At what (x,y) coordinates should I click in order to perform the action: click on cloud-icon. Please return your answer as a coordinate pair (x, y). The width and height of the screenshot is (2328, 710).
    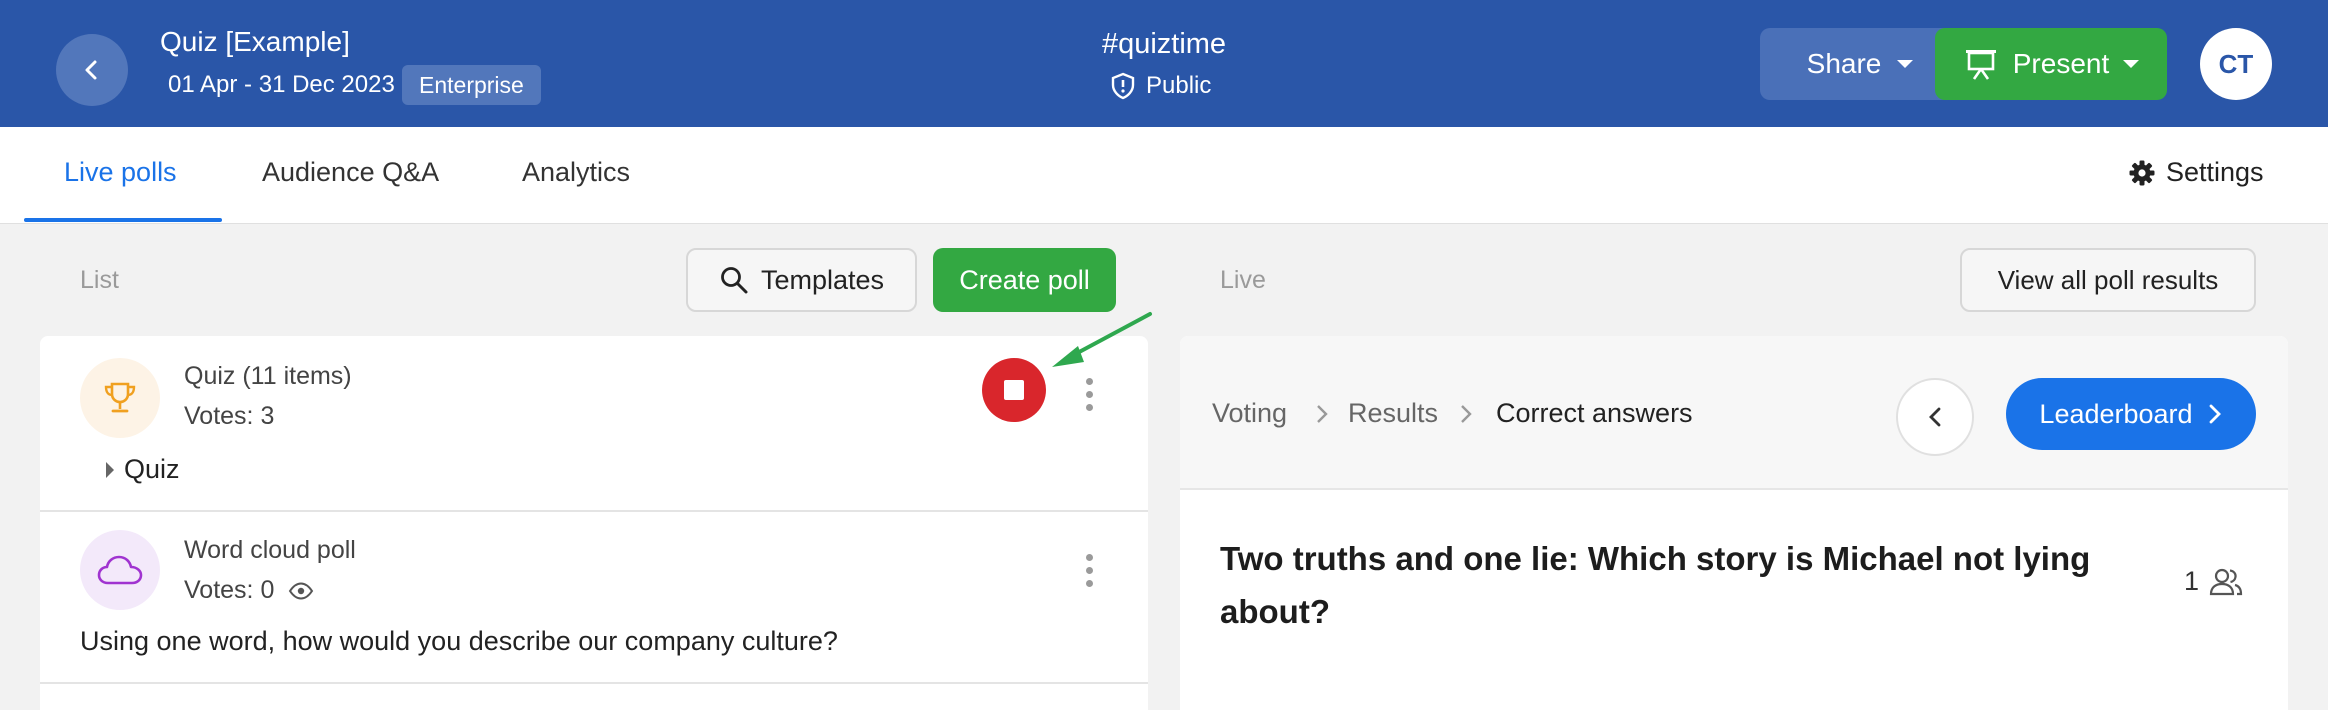
    Looking at the image, I should click on (120, 570).